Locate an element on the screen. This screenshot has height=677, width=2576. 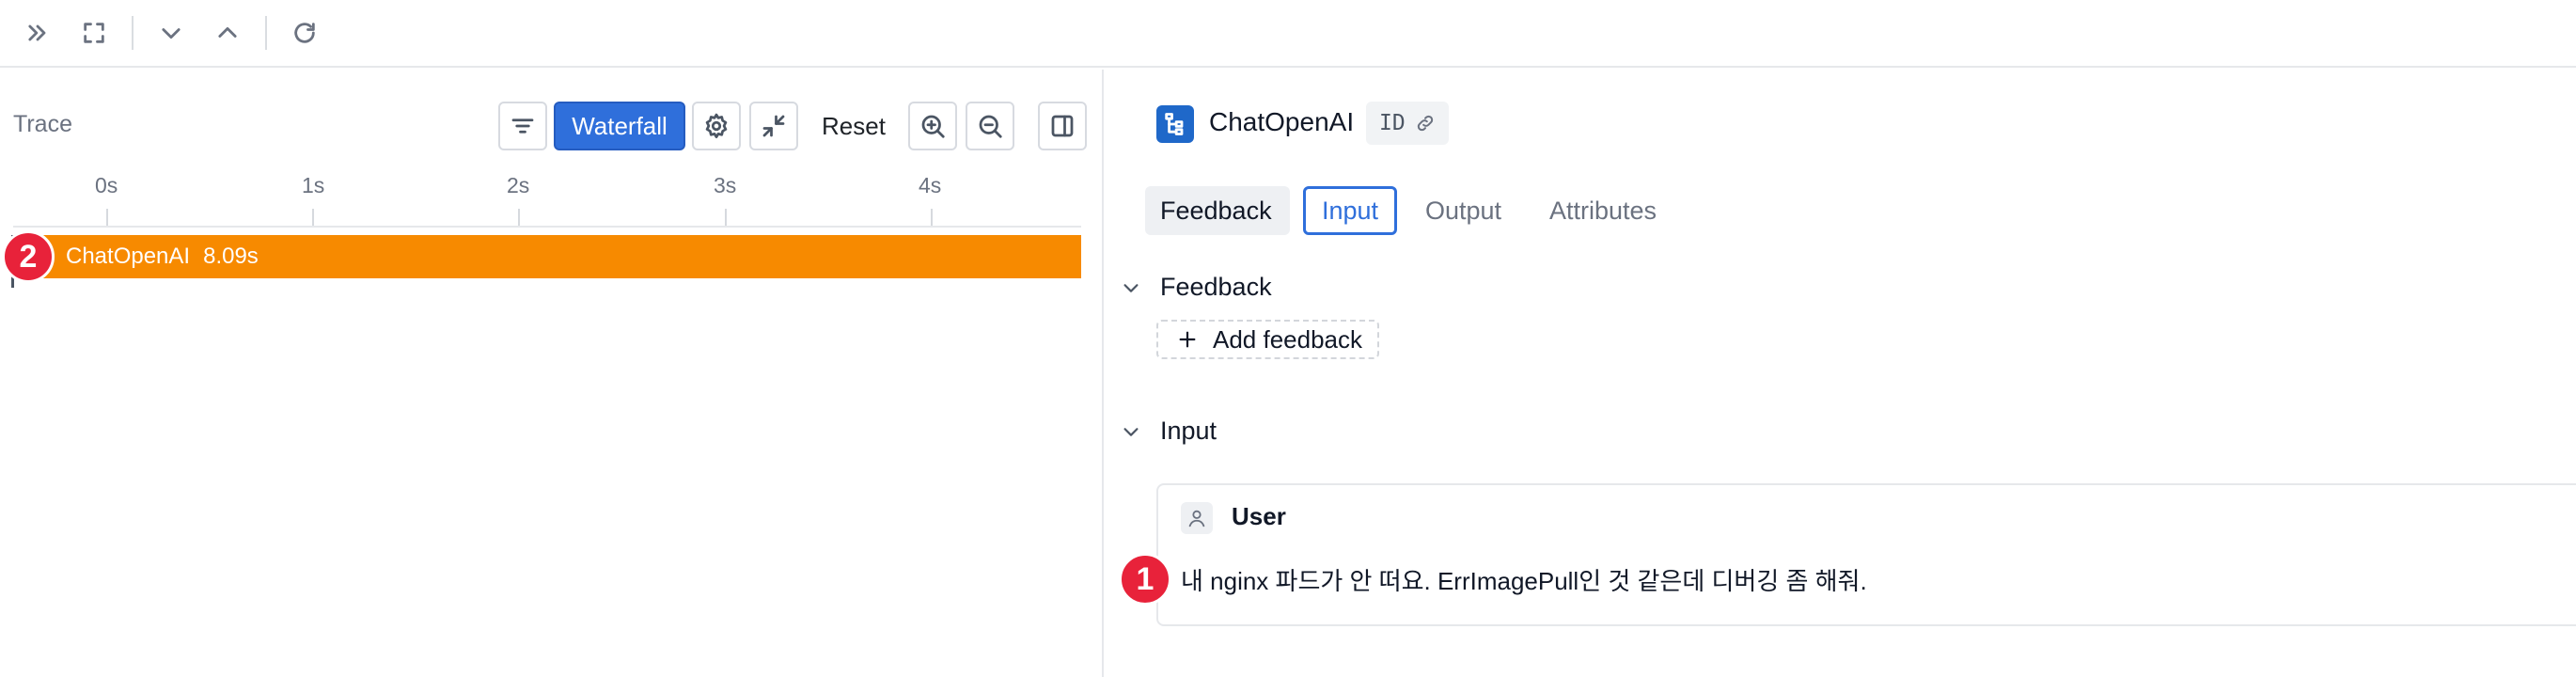
zoom-in-icon is located at coordinates (933, 126).